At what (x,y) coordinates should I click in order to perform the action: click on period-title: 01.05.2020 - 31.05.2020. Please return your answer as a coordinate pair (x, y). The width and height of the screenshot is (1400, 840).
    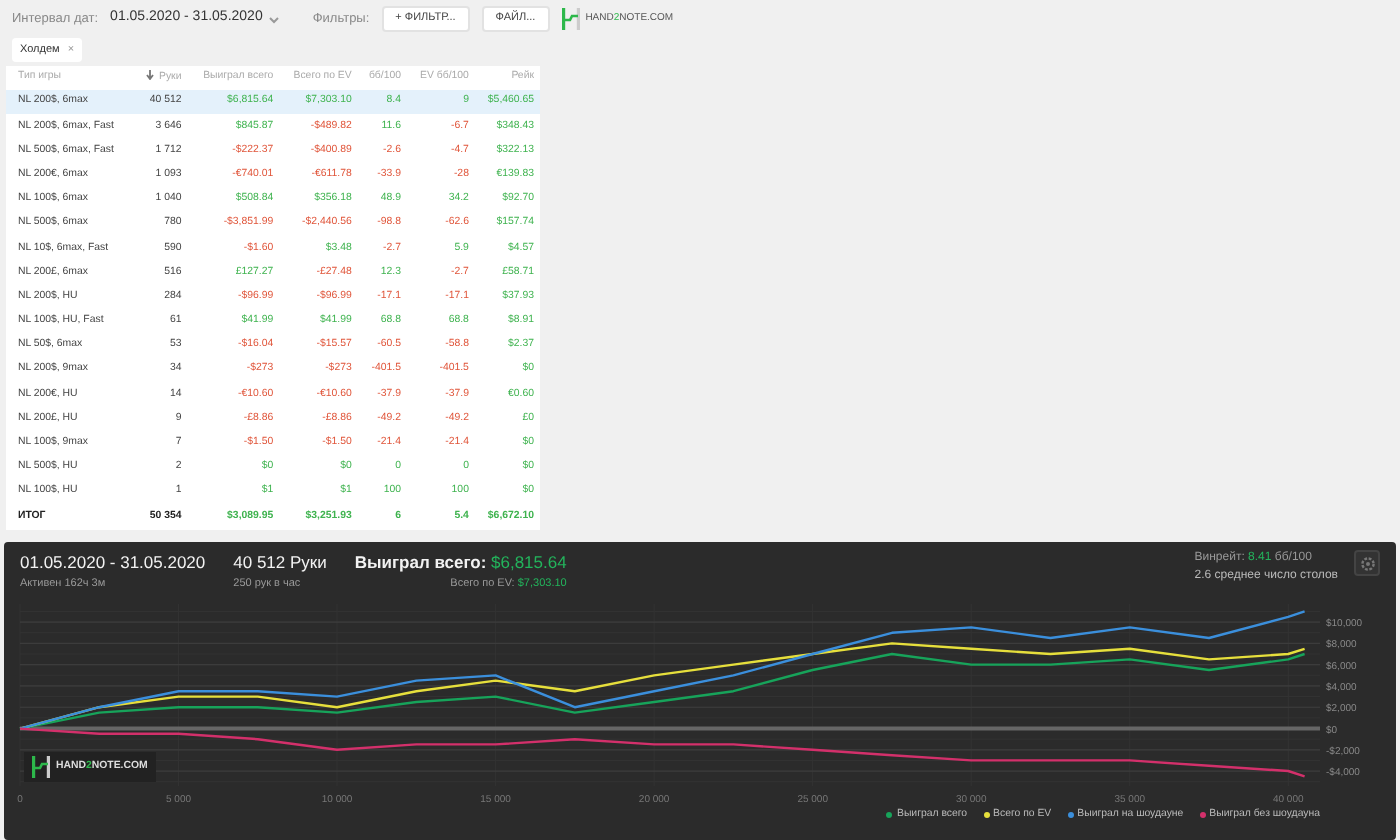
    Looking at the image, I should click on (113, 563).